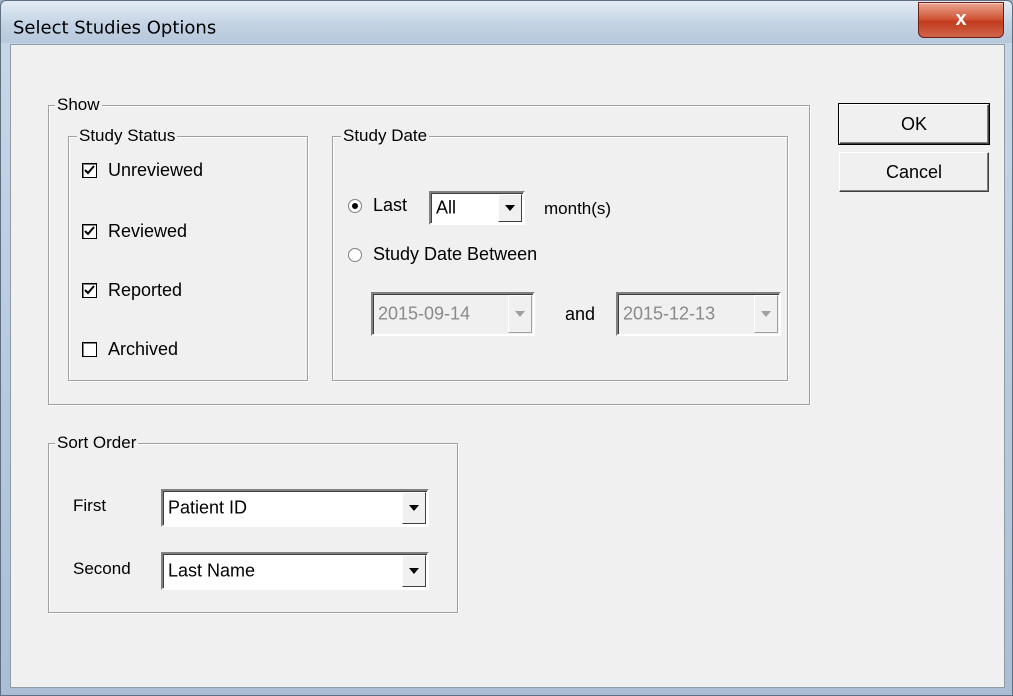  Describe the element at coordinates (295, 571) in the screenshot. I see `second-sort-select: Last Name` at that location.